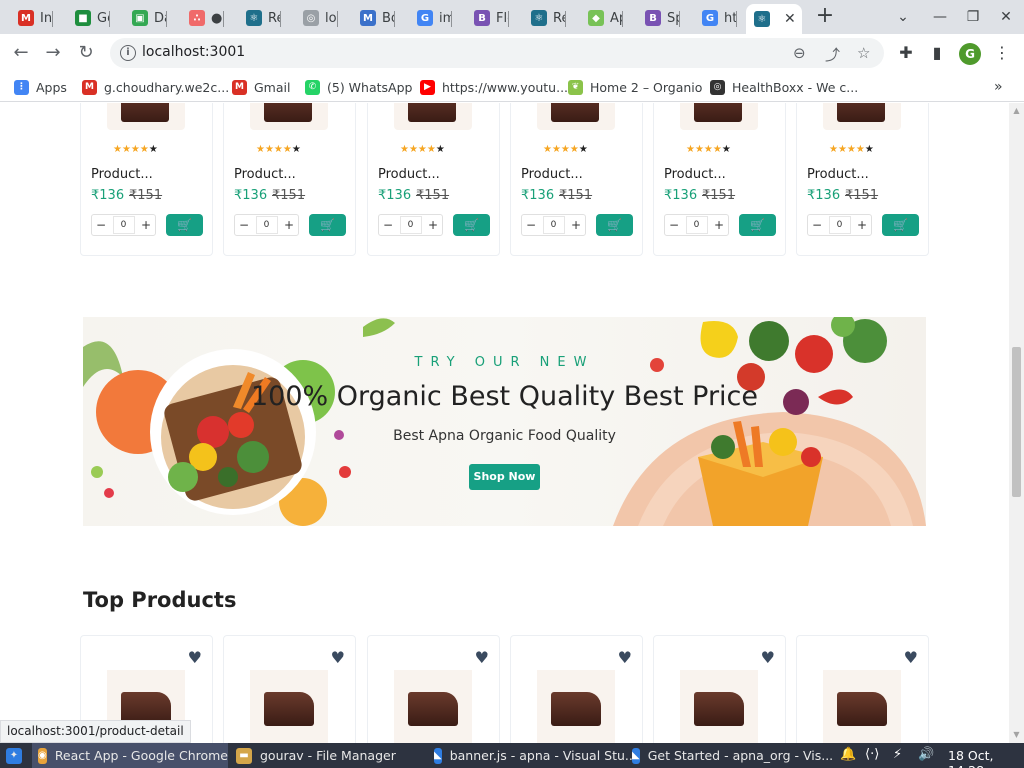  I want to click on close-window-button: ✕, so click(1006, 17).